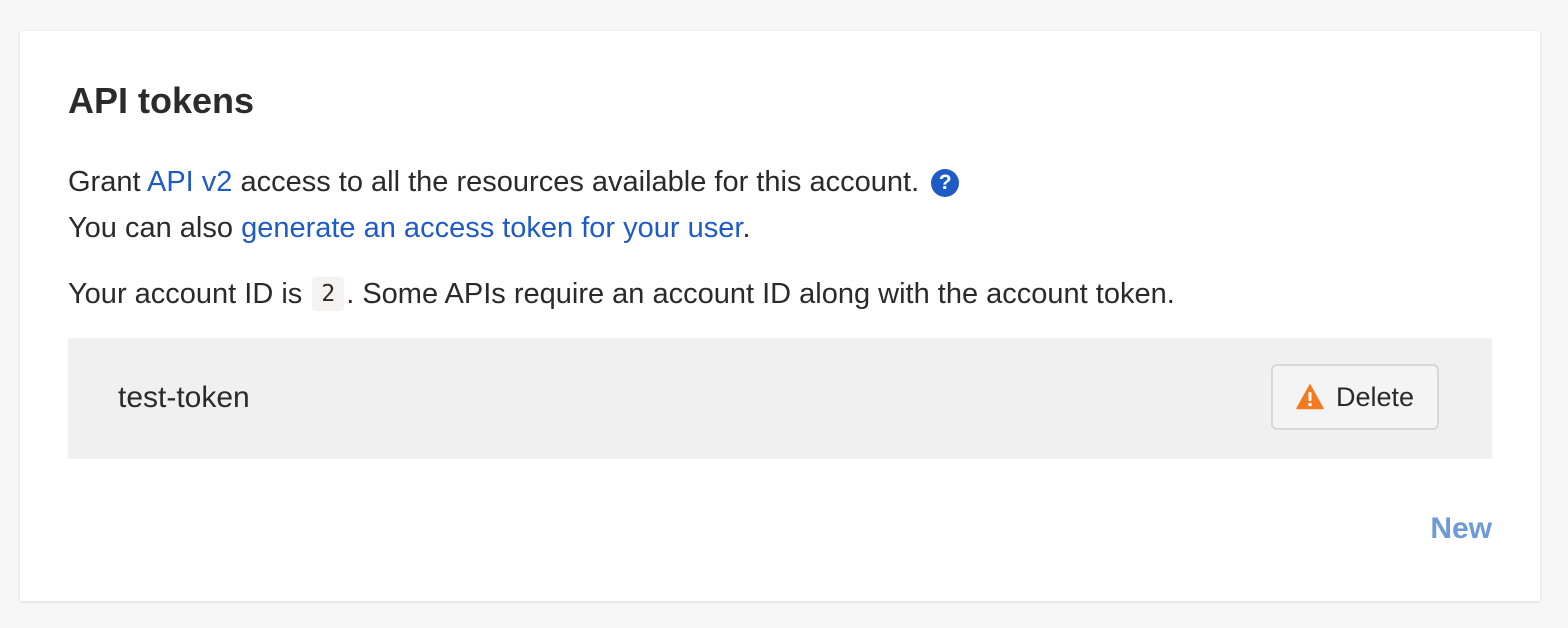 This screenshot has width=1568, height=628. I want to click on page-title: API tokens, so click(161, 100).